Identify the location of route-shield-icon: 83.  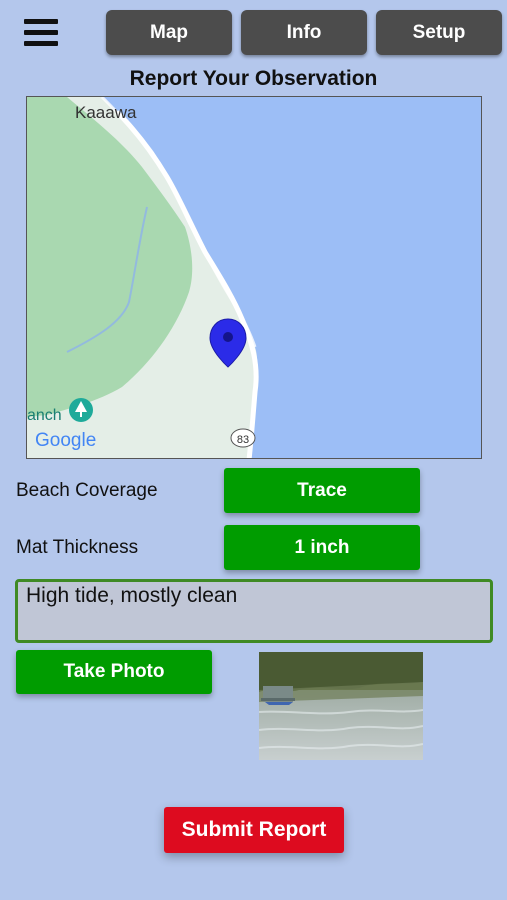
(243, 438).